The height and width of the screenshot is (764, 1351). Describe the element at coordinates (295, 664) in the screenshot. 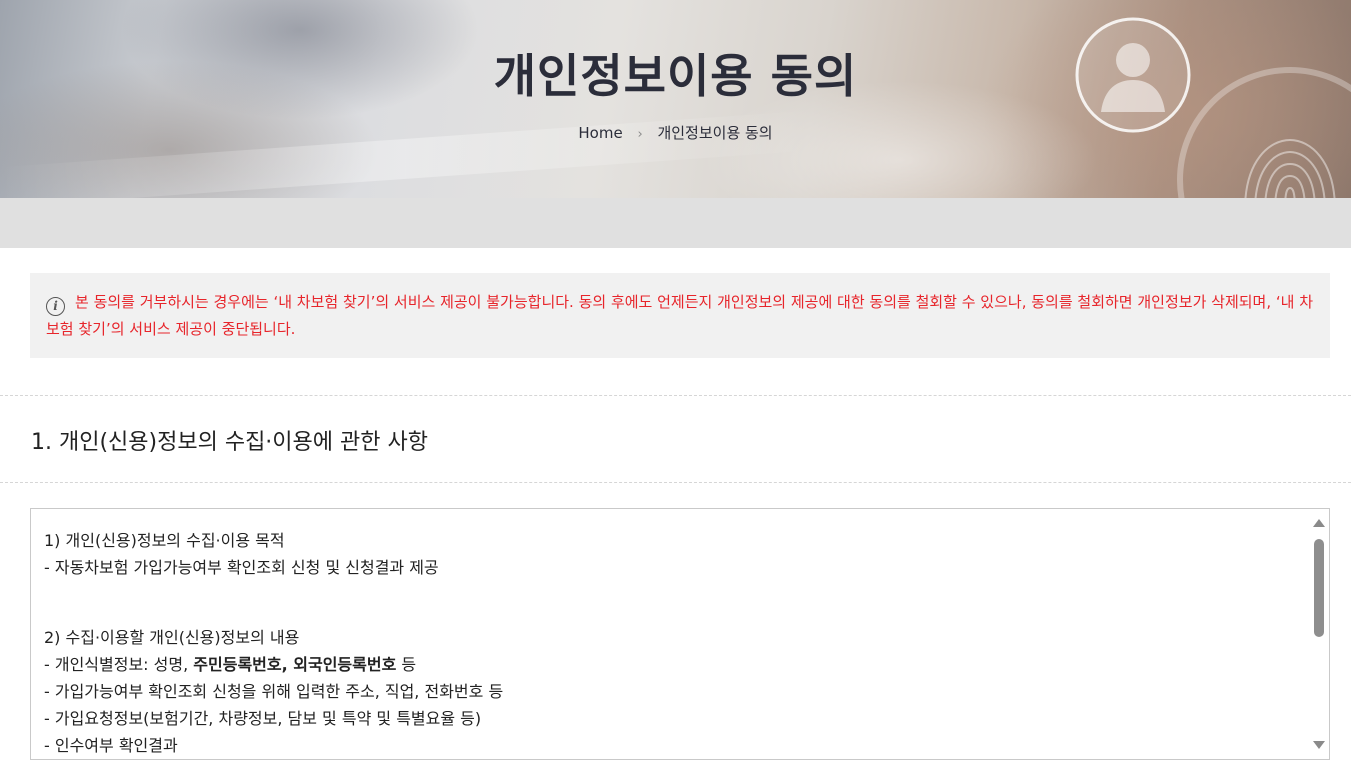

I see `terms-item-bold-text: 주민등록번호, 외국인등록번호` at that location.